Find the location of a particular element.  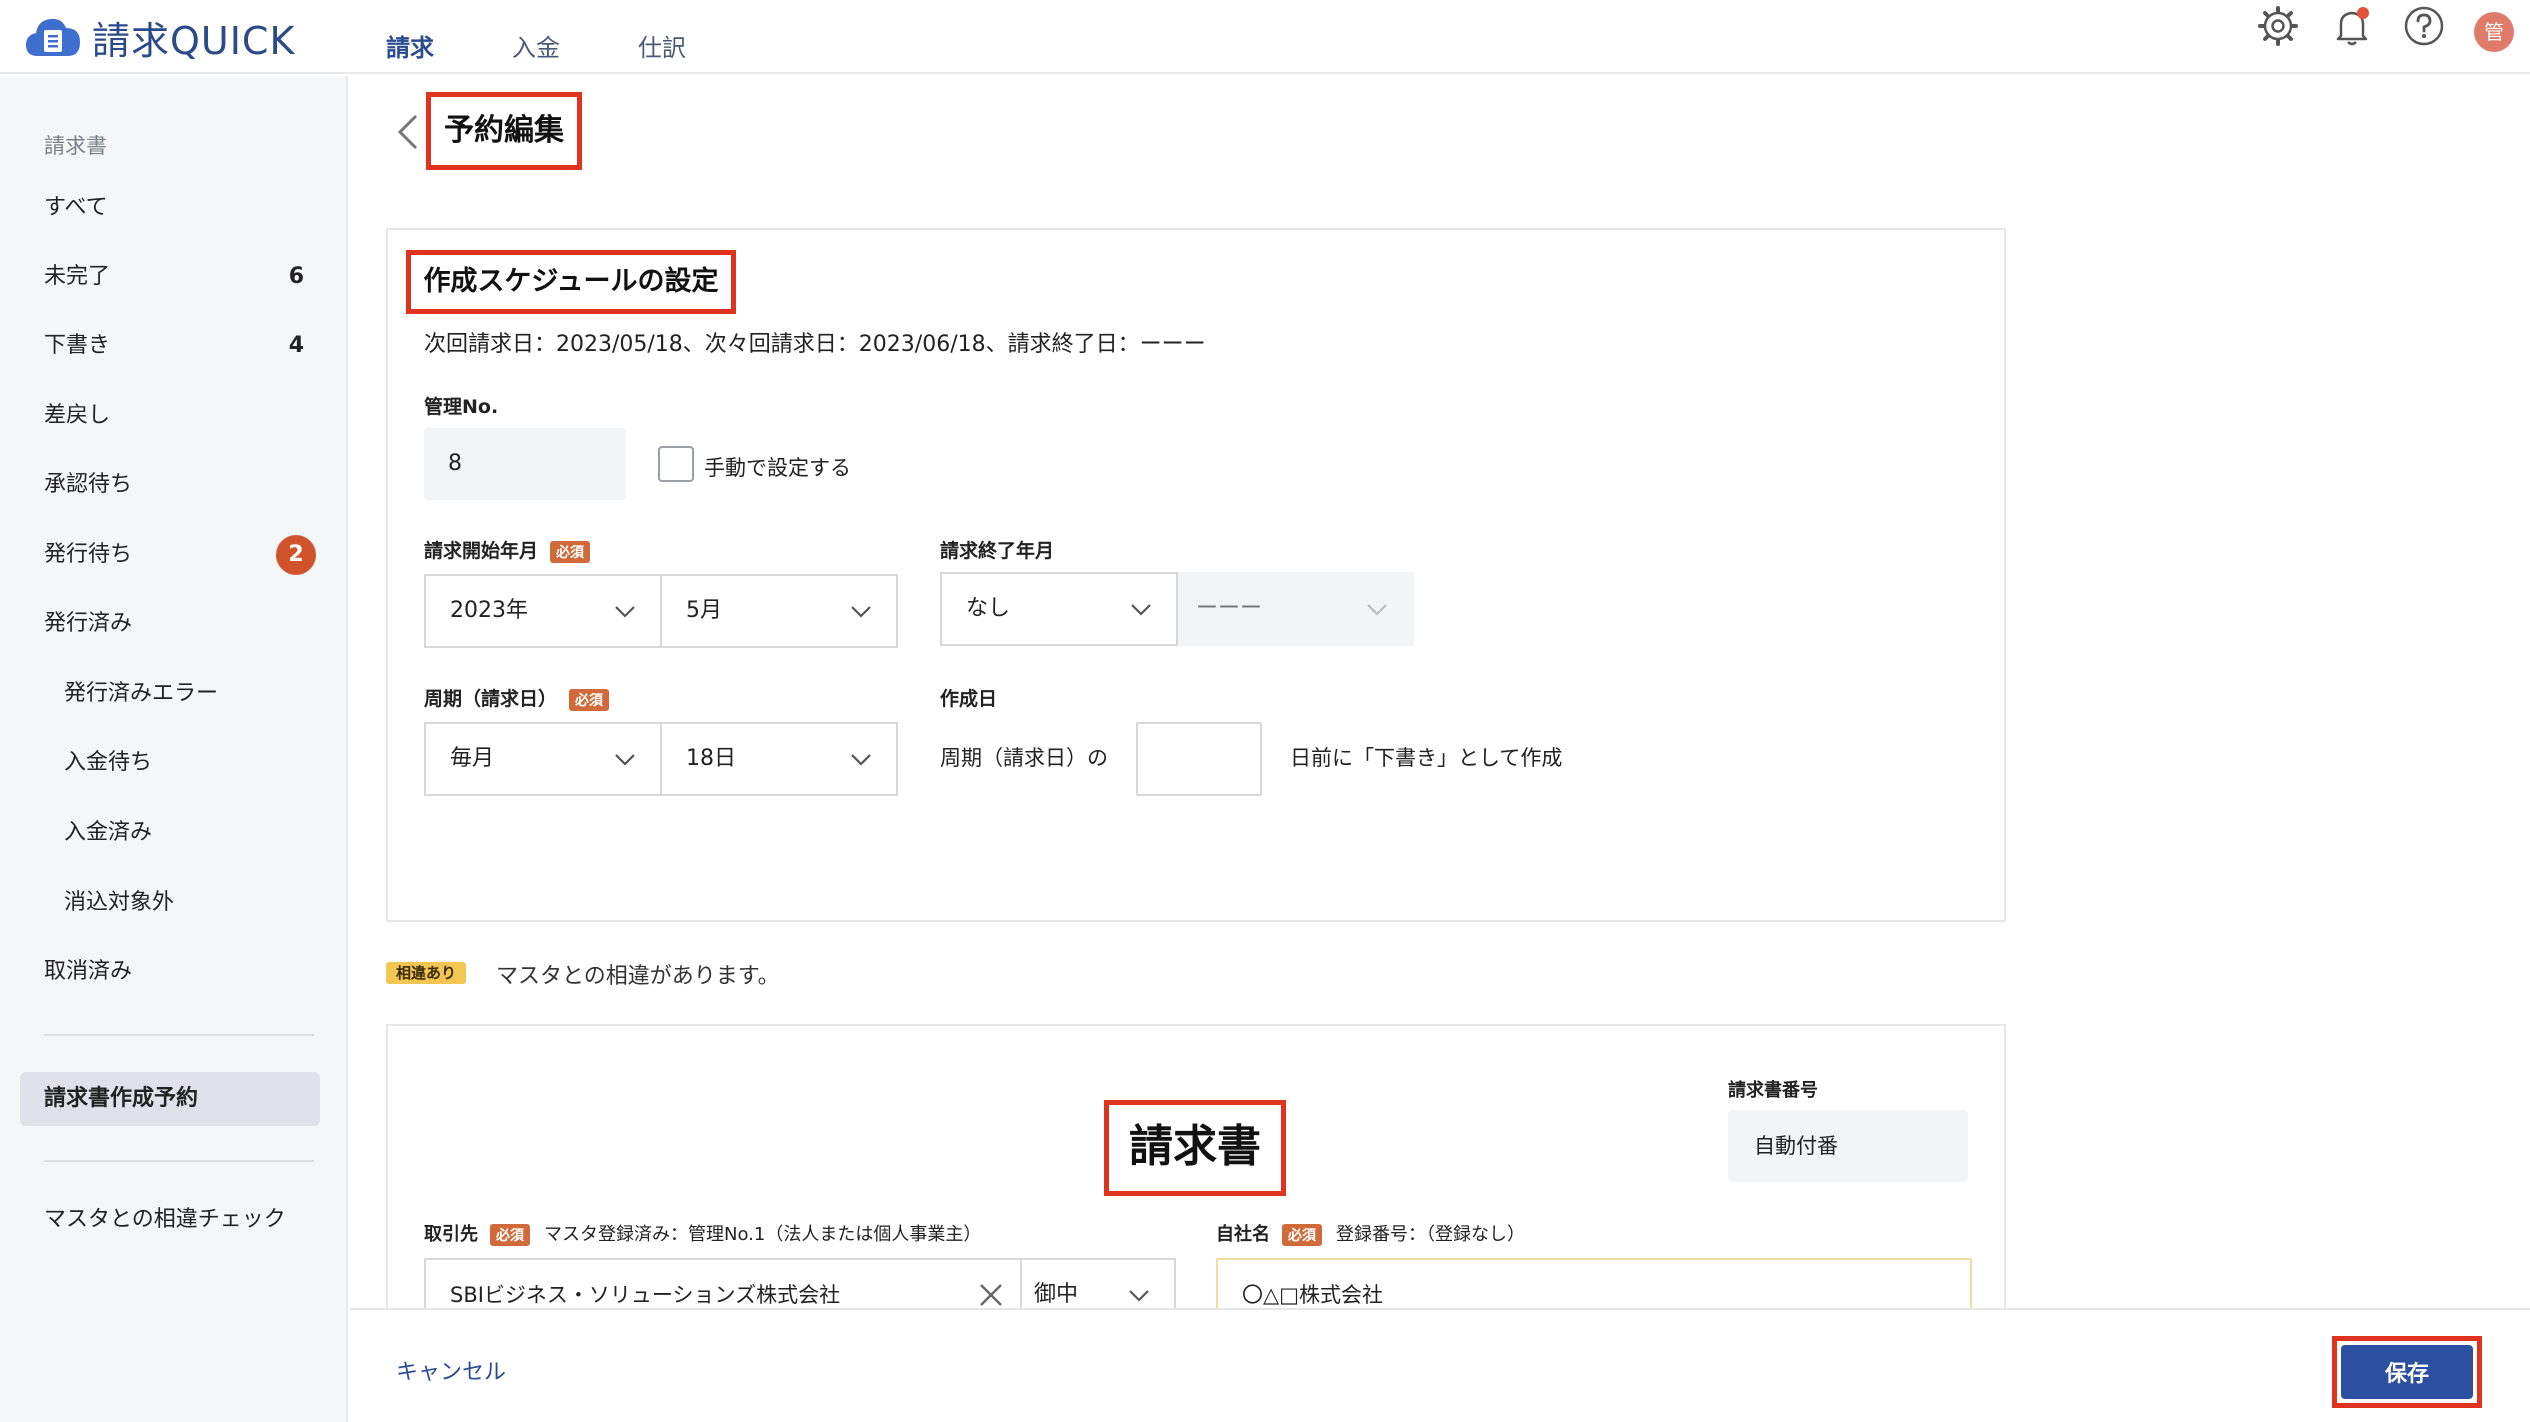

billing-start-label: 請求開始年月 必須 is located at coordinates (507, 549).